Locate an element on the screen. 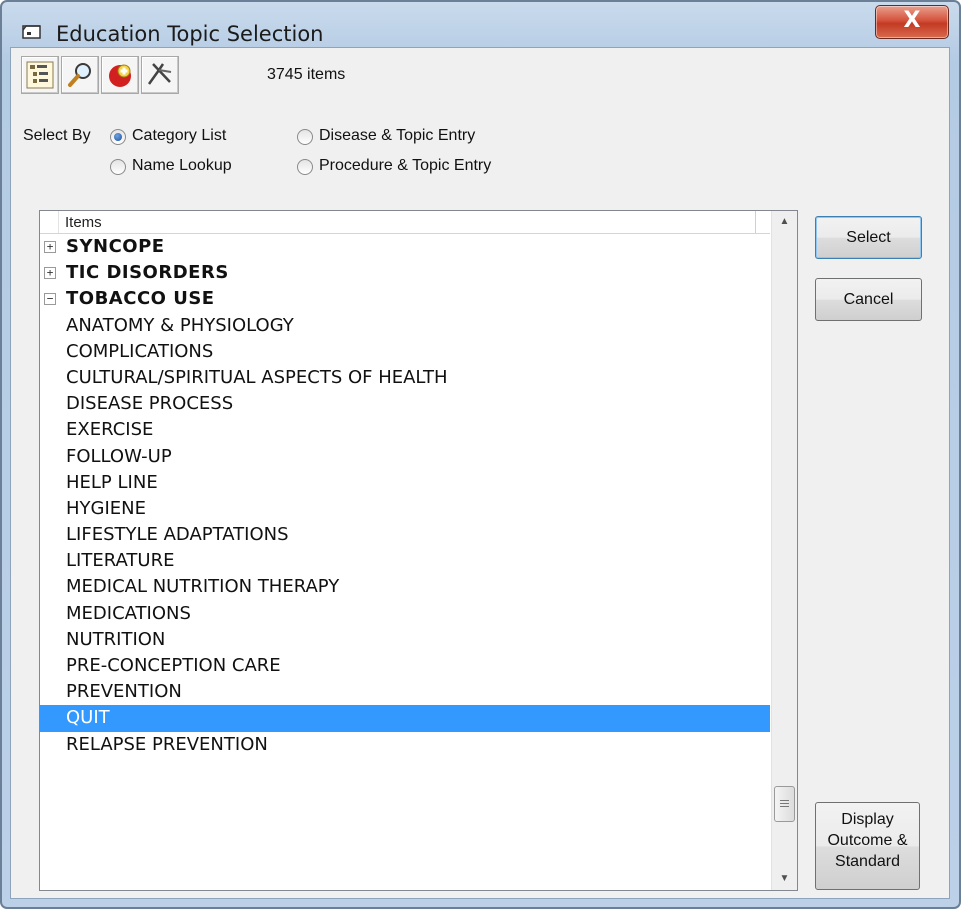 This screenshot has height=909, width=961. tree-topic-row: DISEASE PROCESS is located at coordinates (405, 404).